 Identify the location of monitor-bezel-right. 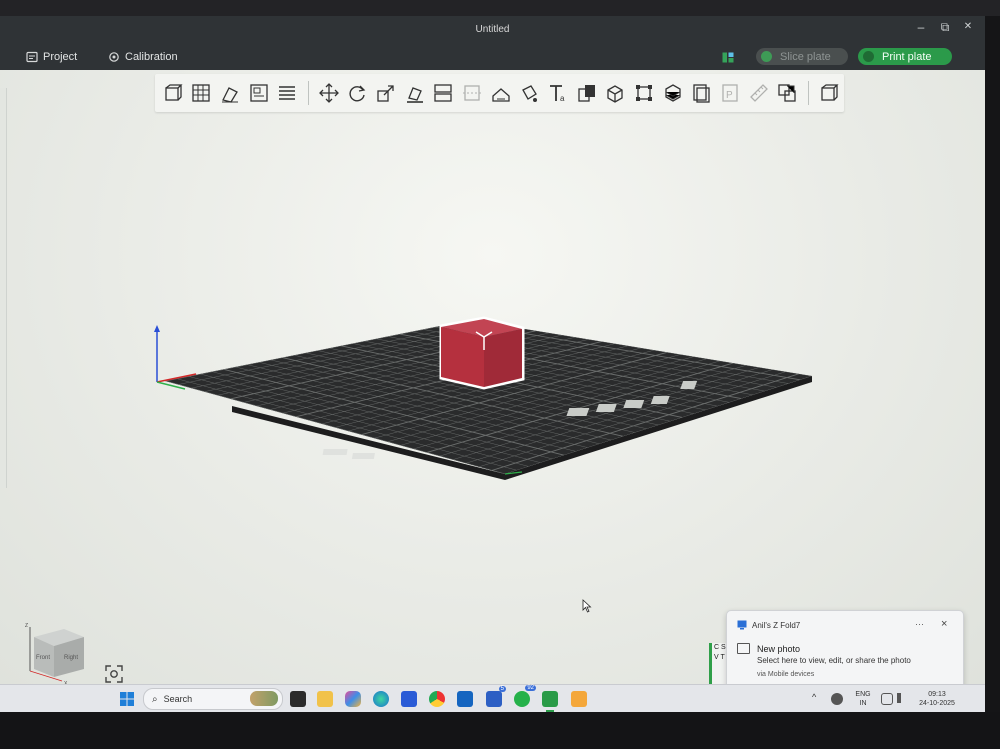
(992, 364).